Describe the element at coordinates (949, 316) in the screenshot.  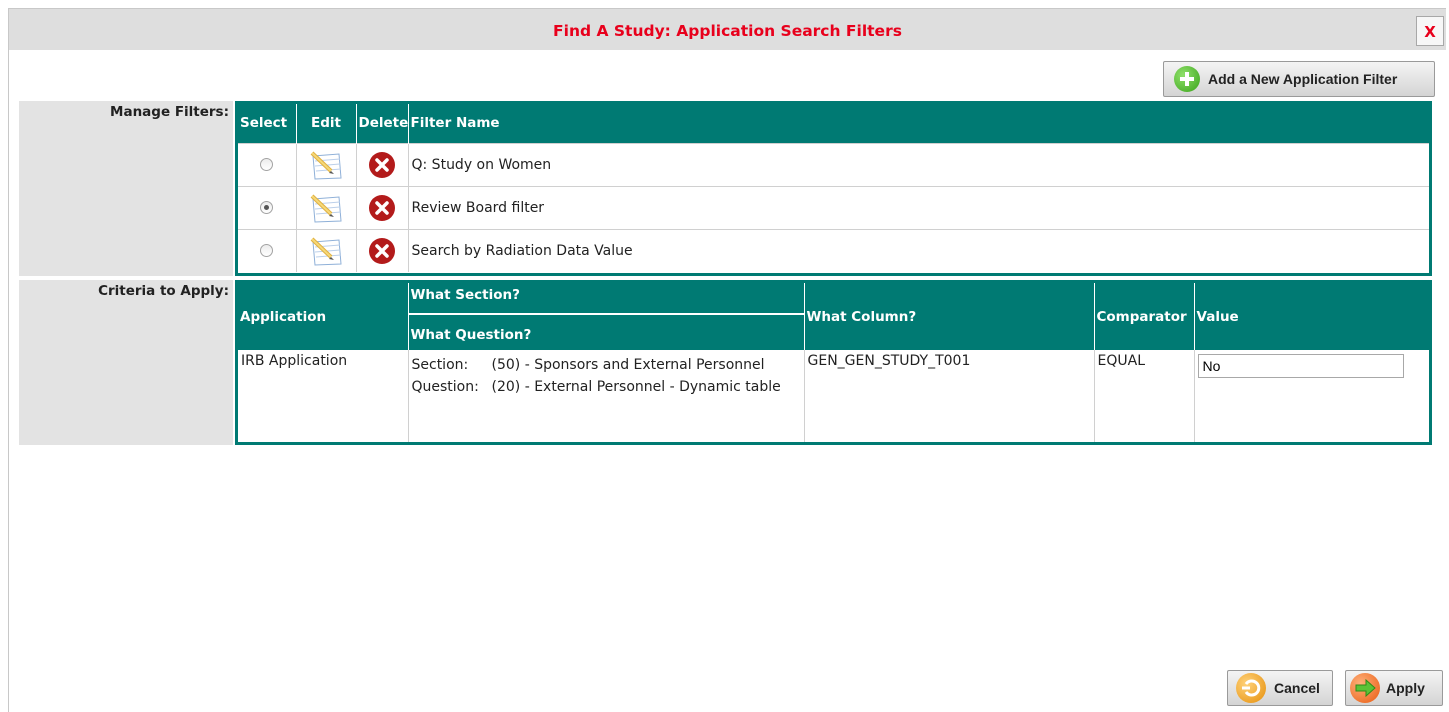
I see `col-what-column: What Column?` at that location.